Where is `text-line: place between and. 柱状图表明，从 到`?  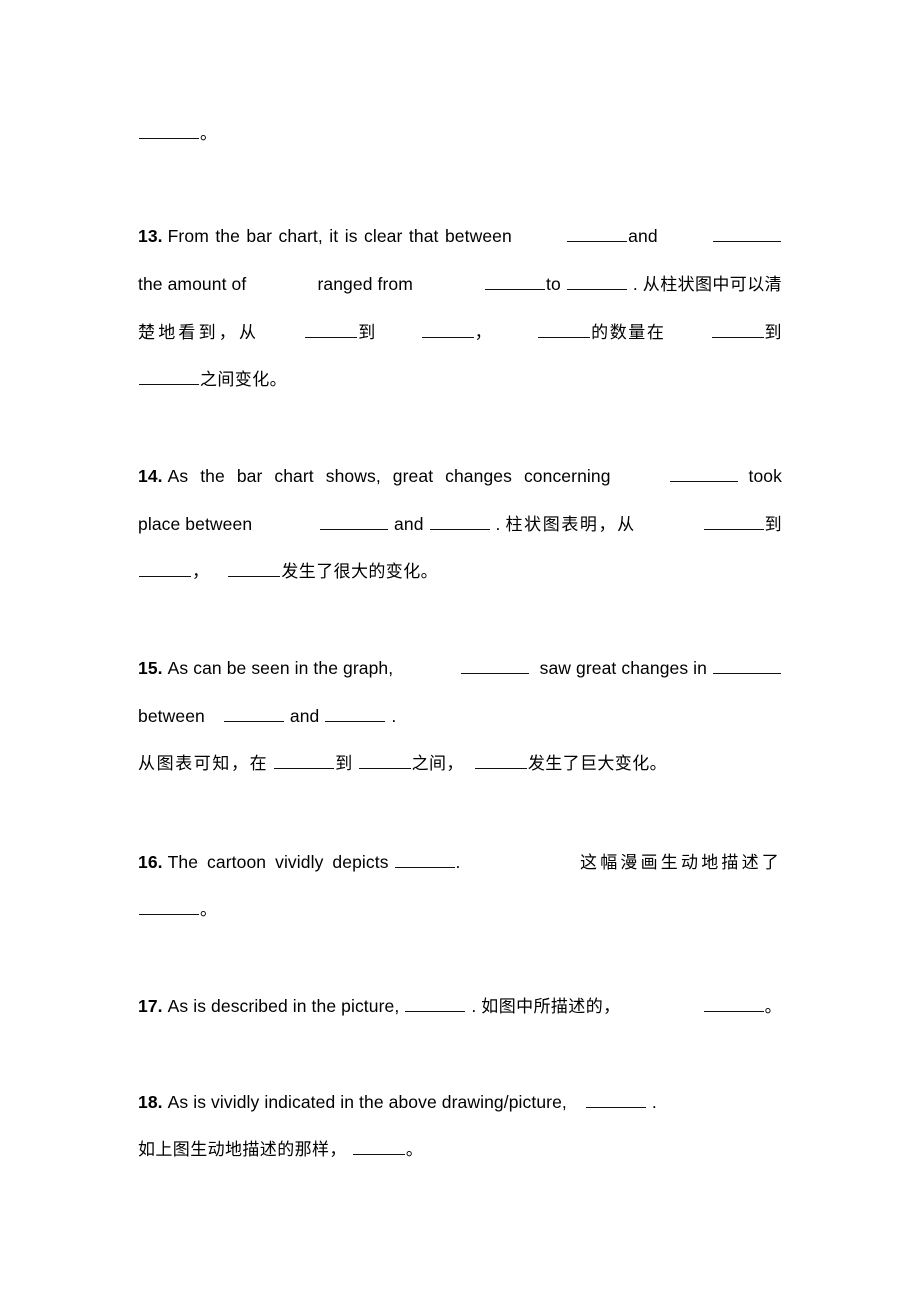 text-line: place between and. 柱状图表明，从 到 is located at coordinates (460, 524).